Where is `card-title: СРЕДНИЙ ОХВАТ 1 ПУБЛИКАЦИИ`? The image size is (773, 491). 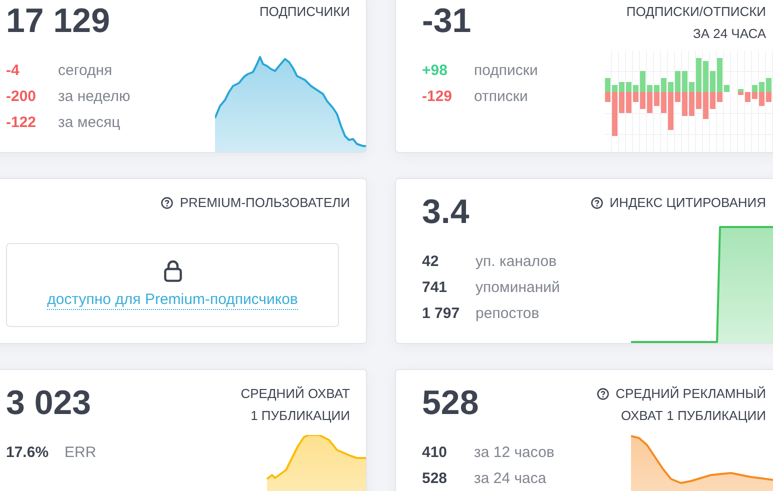
card-title: СРЕДНИЙ ОХВАТ 1 ПУБЛИКАЦИИ is located at coordinates (295, 405).